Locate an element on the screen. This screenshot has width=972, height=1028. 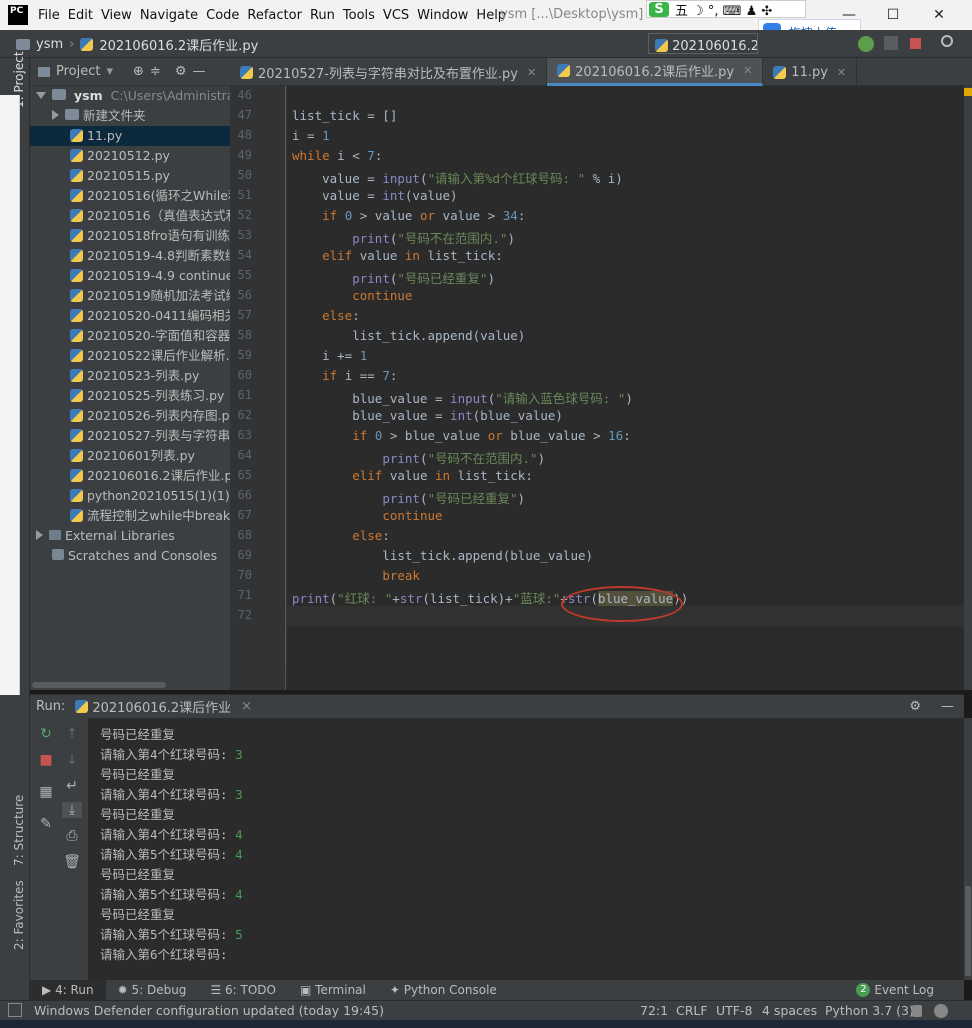
menu-item-vcs: VCS is located at coordinates (396, 15).